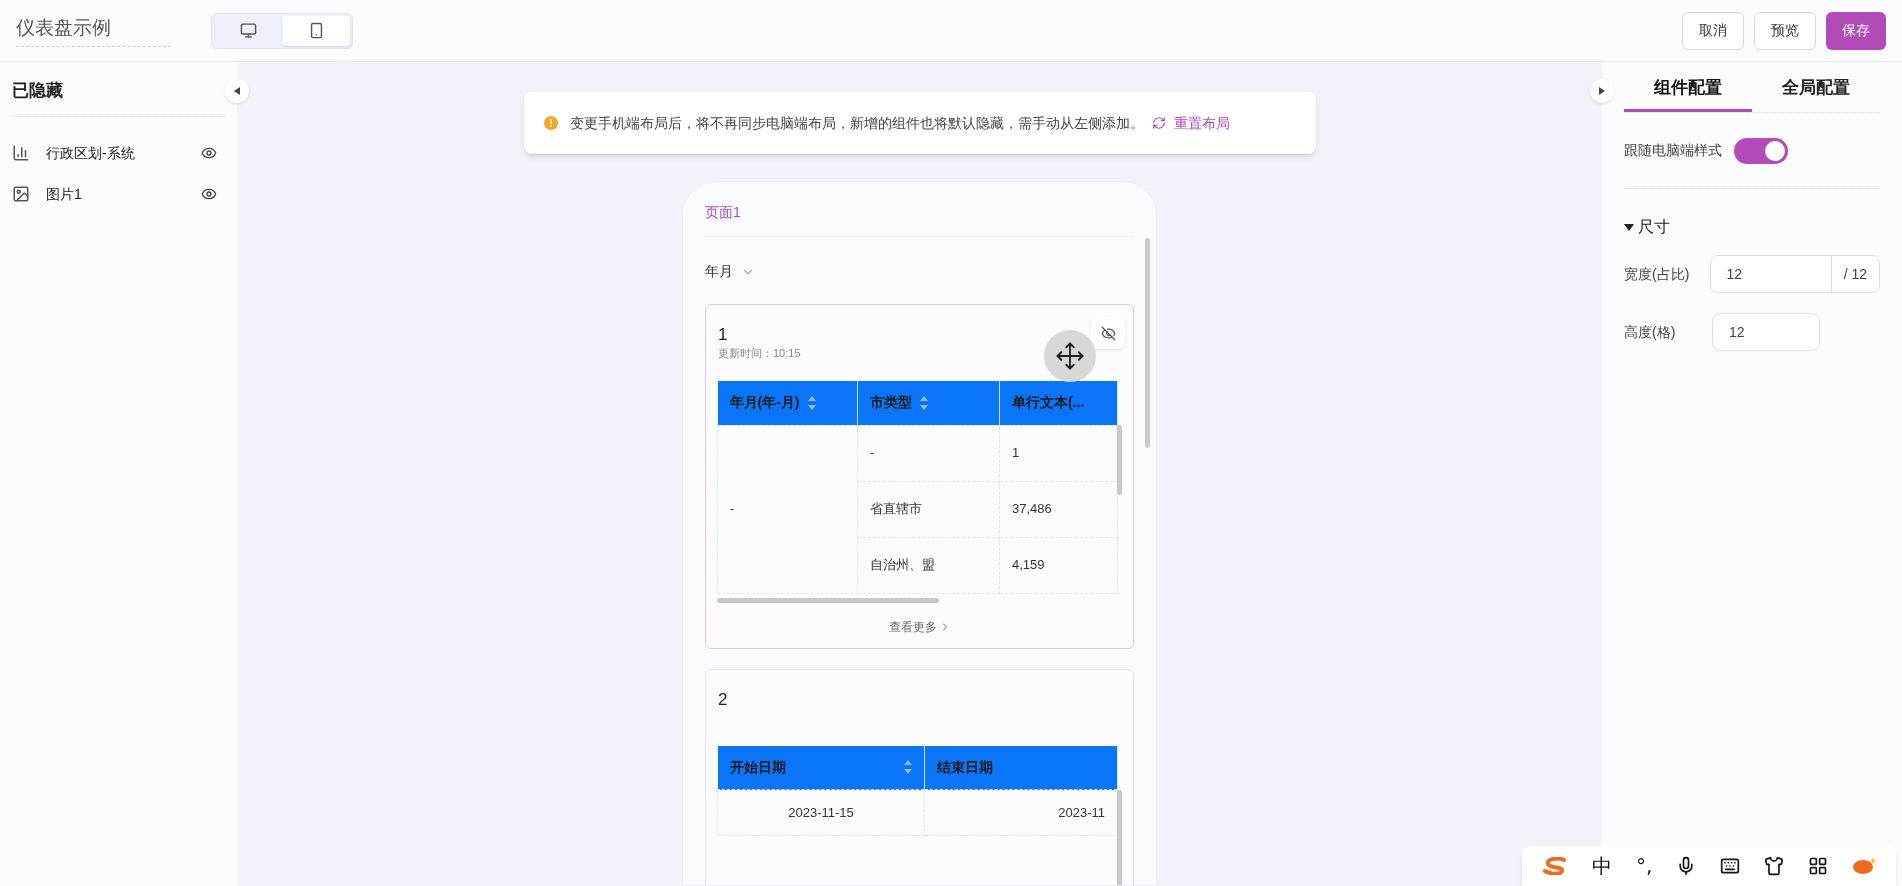 Image resolution: width=1902 pixels, height=886 pixels. I want to click on keyboard-icon, so click(1730, 866).